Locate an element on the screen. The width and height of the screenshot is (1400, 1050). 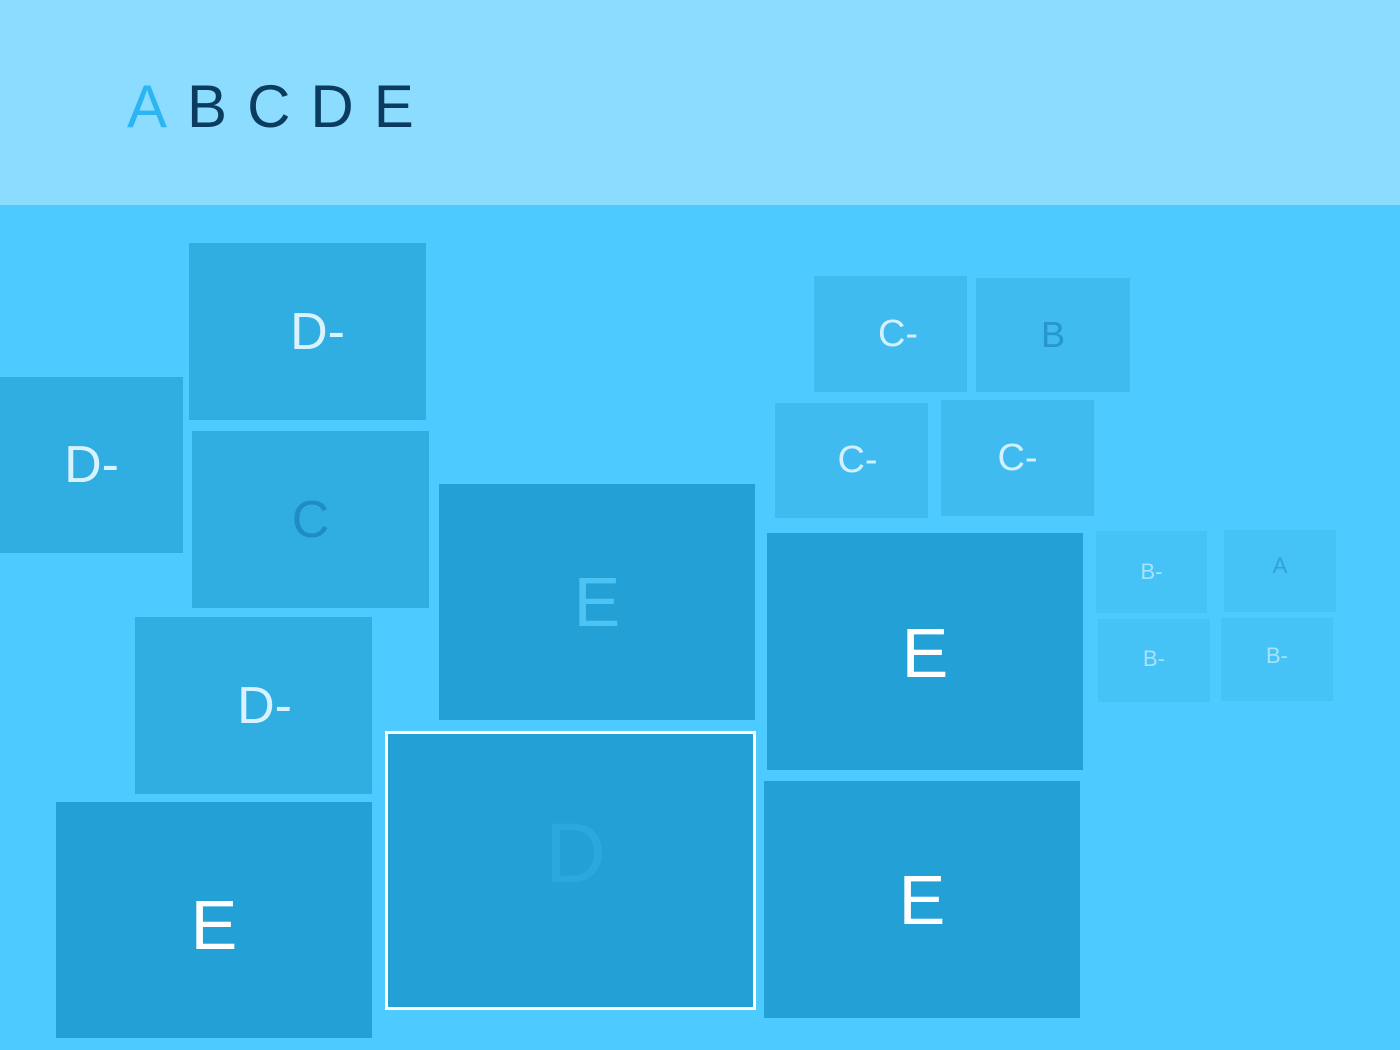
grade-c: C is located at coordinates (268, 107).